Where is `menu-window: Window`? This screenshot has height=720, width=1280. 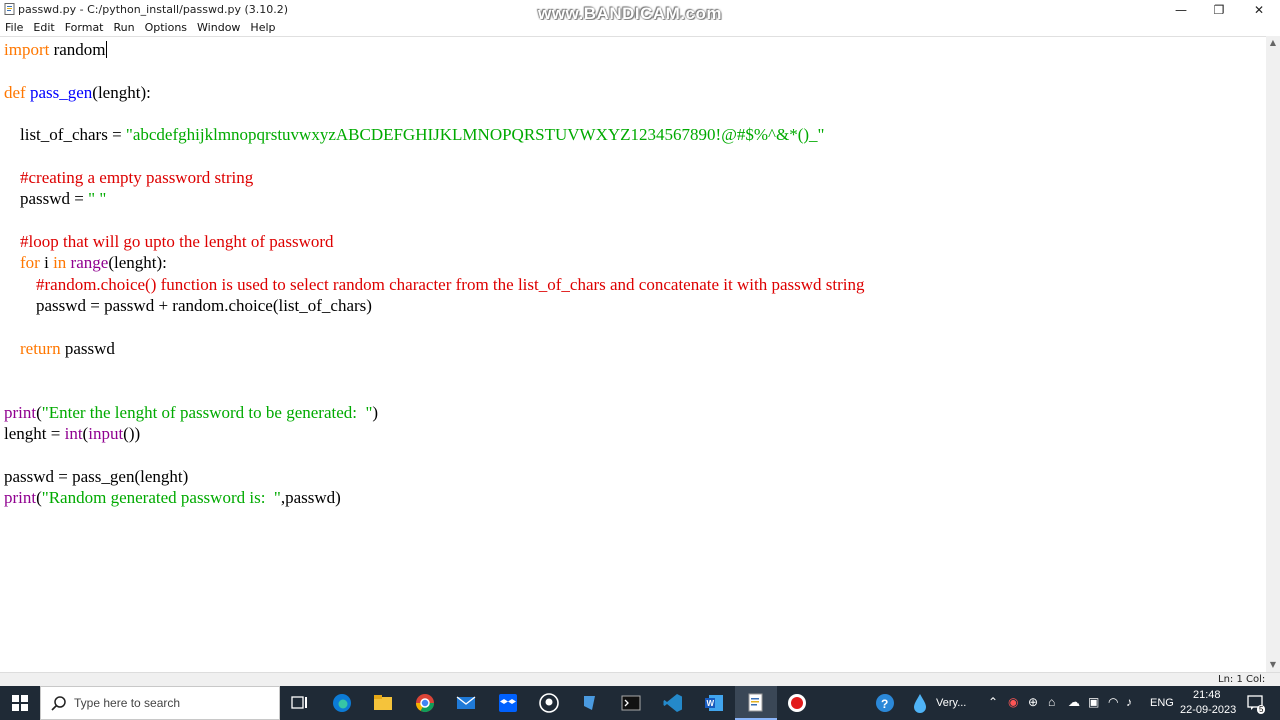
menu-window: Window is located at coordinates (218, 28).